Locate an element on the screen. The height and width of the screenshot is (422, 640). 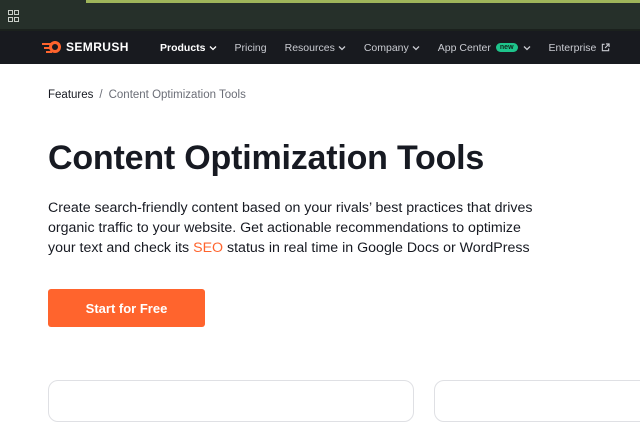
nav-item-app-center: App Center new is located at coordinates (484, 48).